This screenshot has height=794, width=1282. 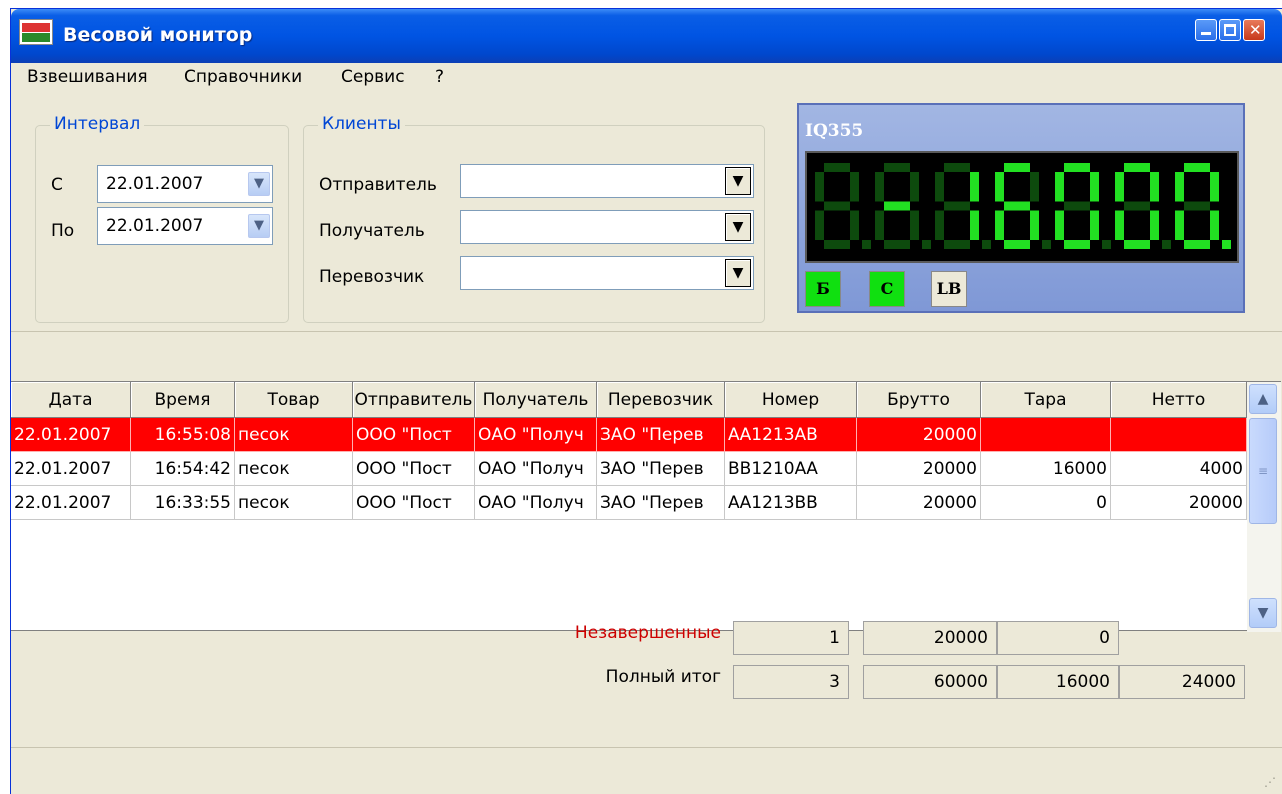 What do you see at coordinates (1179, 469) in the screenshot?
I see `table-cell: 4000` at bounding box center [1179, 469].